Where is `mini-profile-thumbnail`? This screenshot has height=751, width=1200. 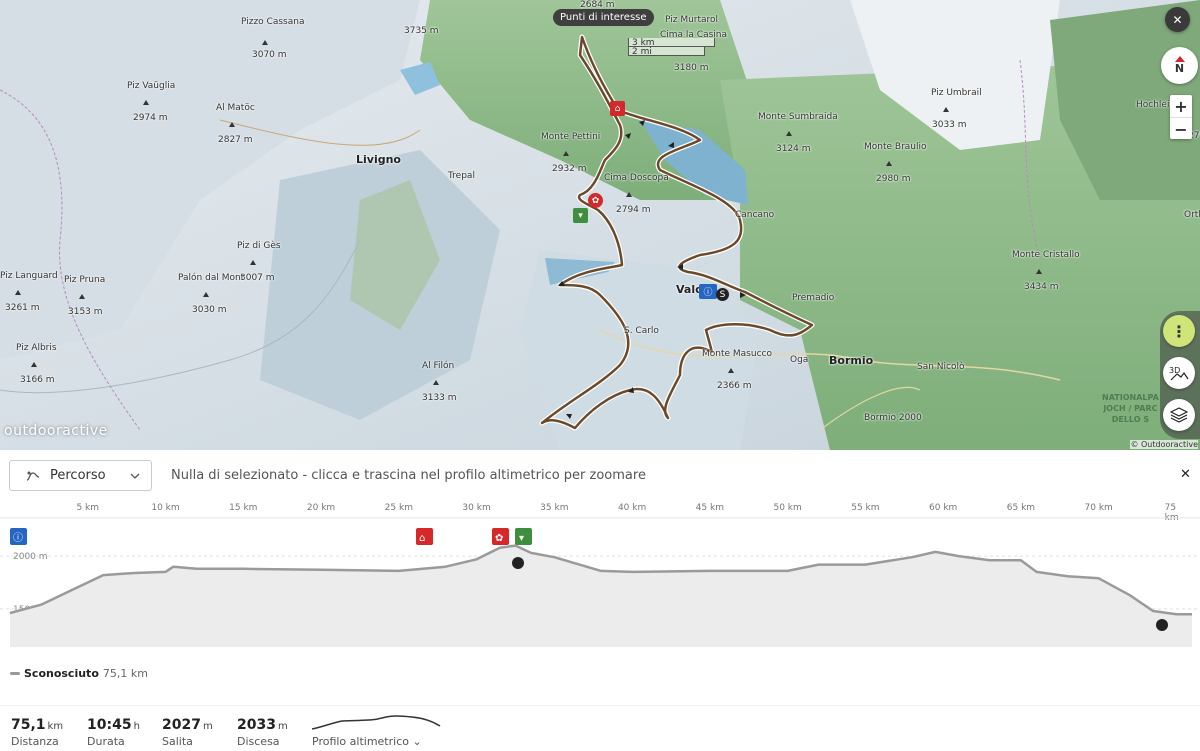
mini-profile-thumbnail is located at coordinates (376, 722).